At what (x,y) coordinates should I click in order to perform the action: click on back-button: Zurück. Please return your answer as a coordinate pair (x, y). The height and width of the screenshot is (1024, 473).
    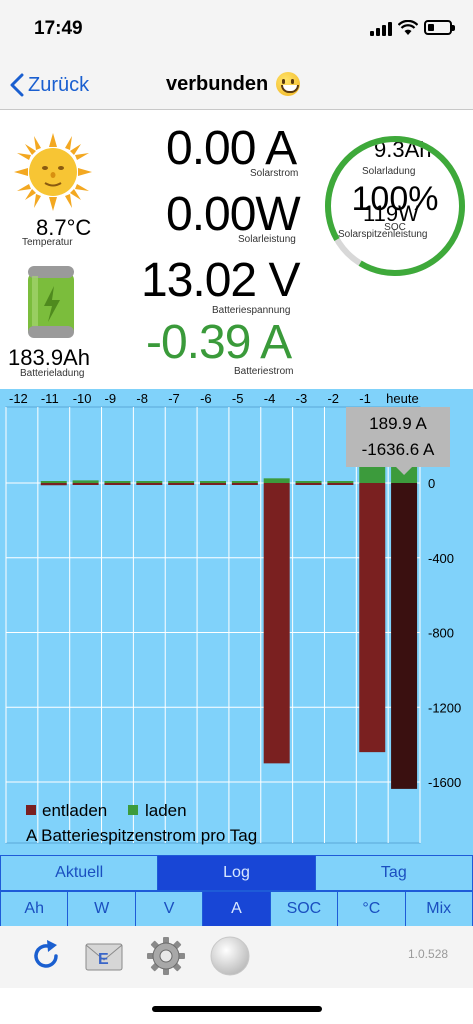
    Looking at the image, I should click on (49, 85).